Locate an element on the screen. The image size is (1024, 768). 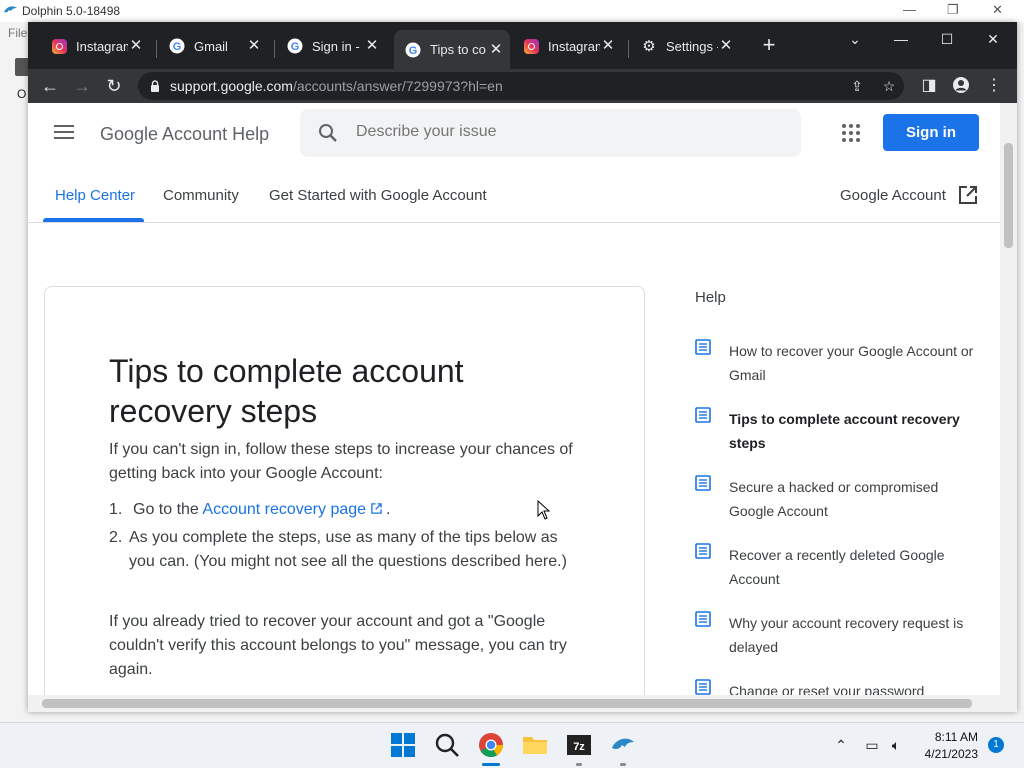
tab-instagram-2: Instagram ✕ is located at coordinates (567, 46).